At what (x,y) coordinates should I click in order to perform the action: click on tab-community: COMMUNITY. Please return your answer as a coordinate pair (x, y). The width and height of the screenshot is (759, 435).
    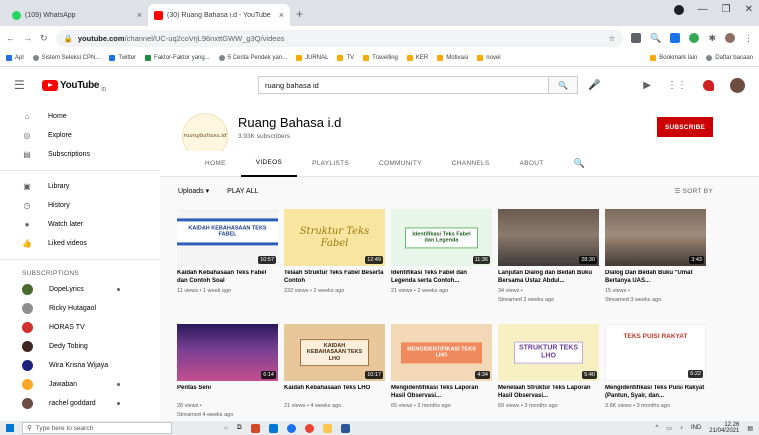
    Looking at the image, I should click on (400, 164).